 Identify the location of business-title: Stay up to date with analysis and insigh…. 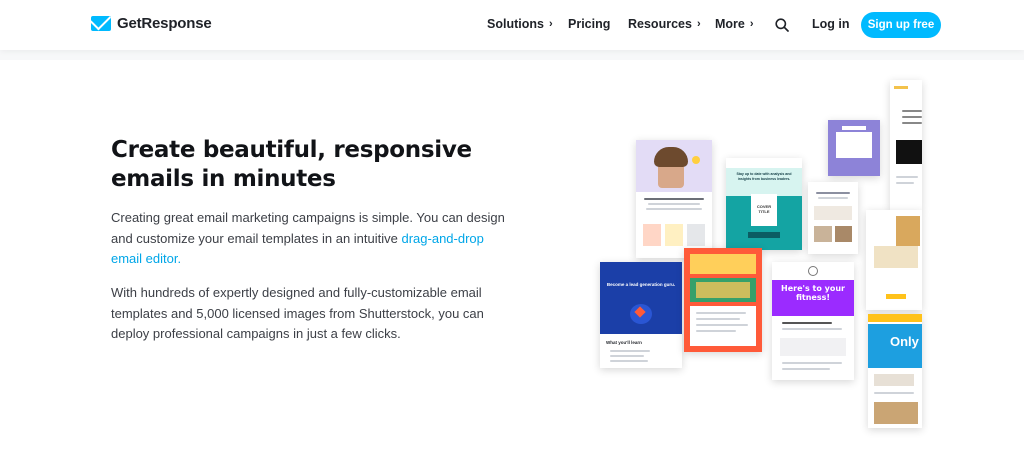
(764, 176).